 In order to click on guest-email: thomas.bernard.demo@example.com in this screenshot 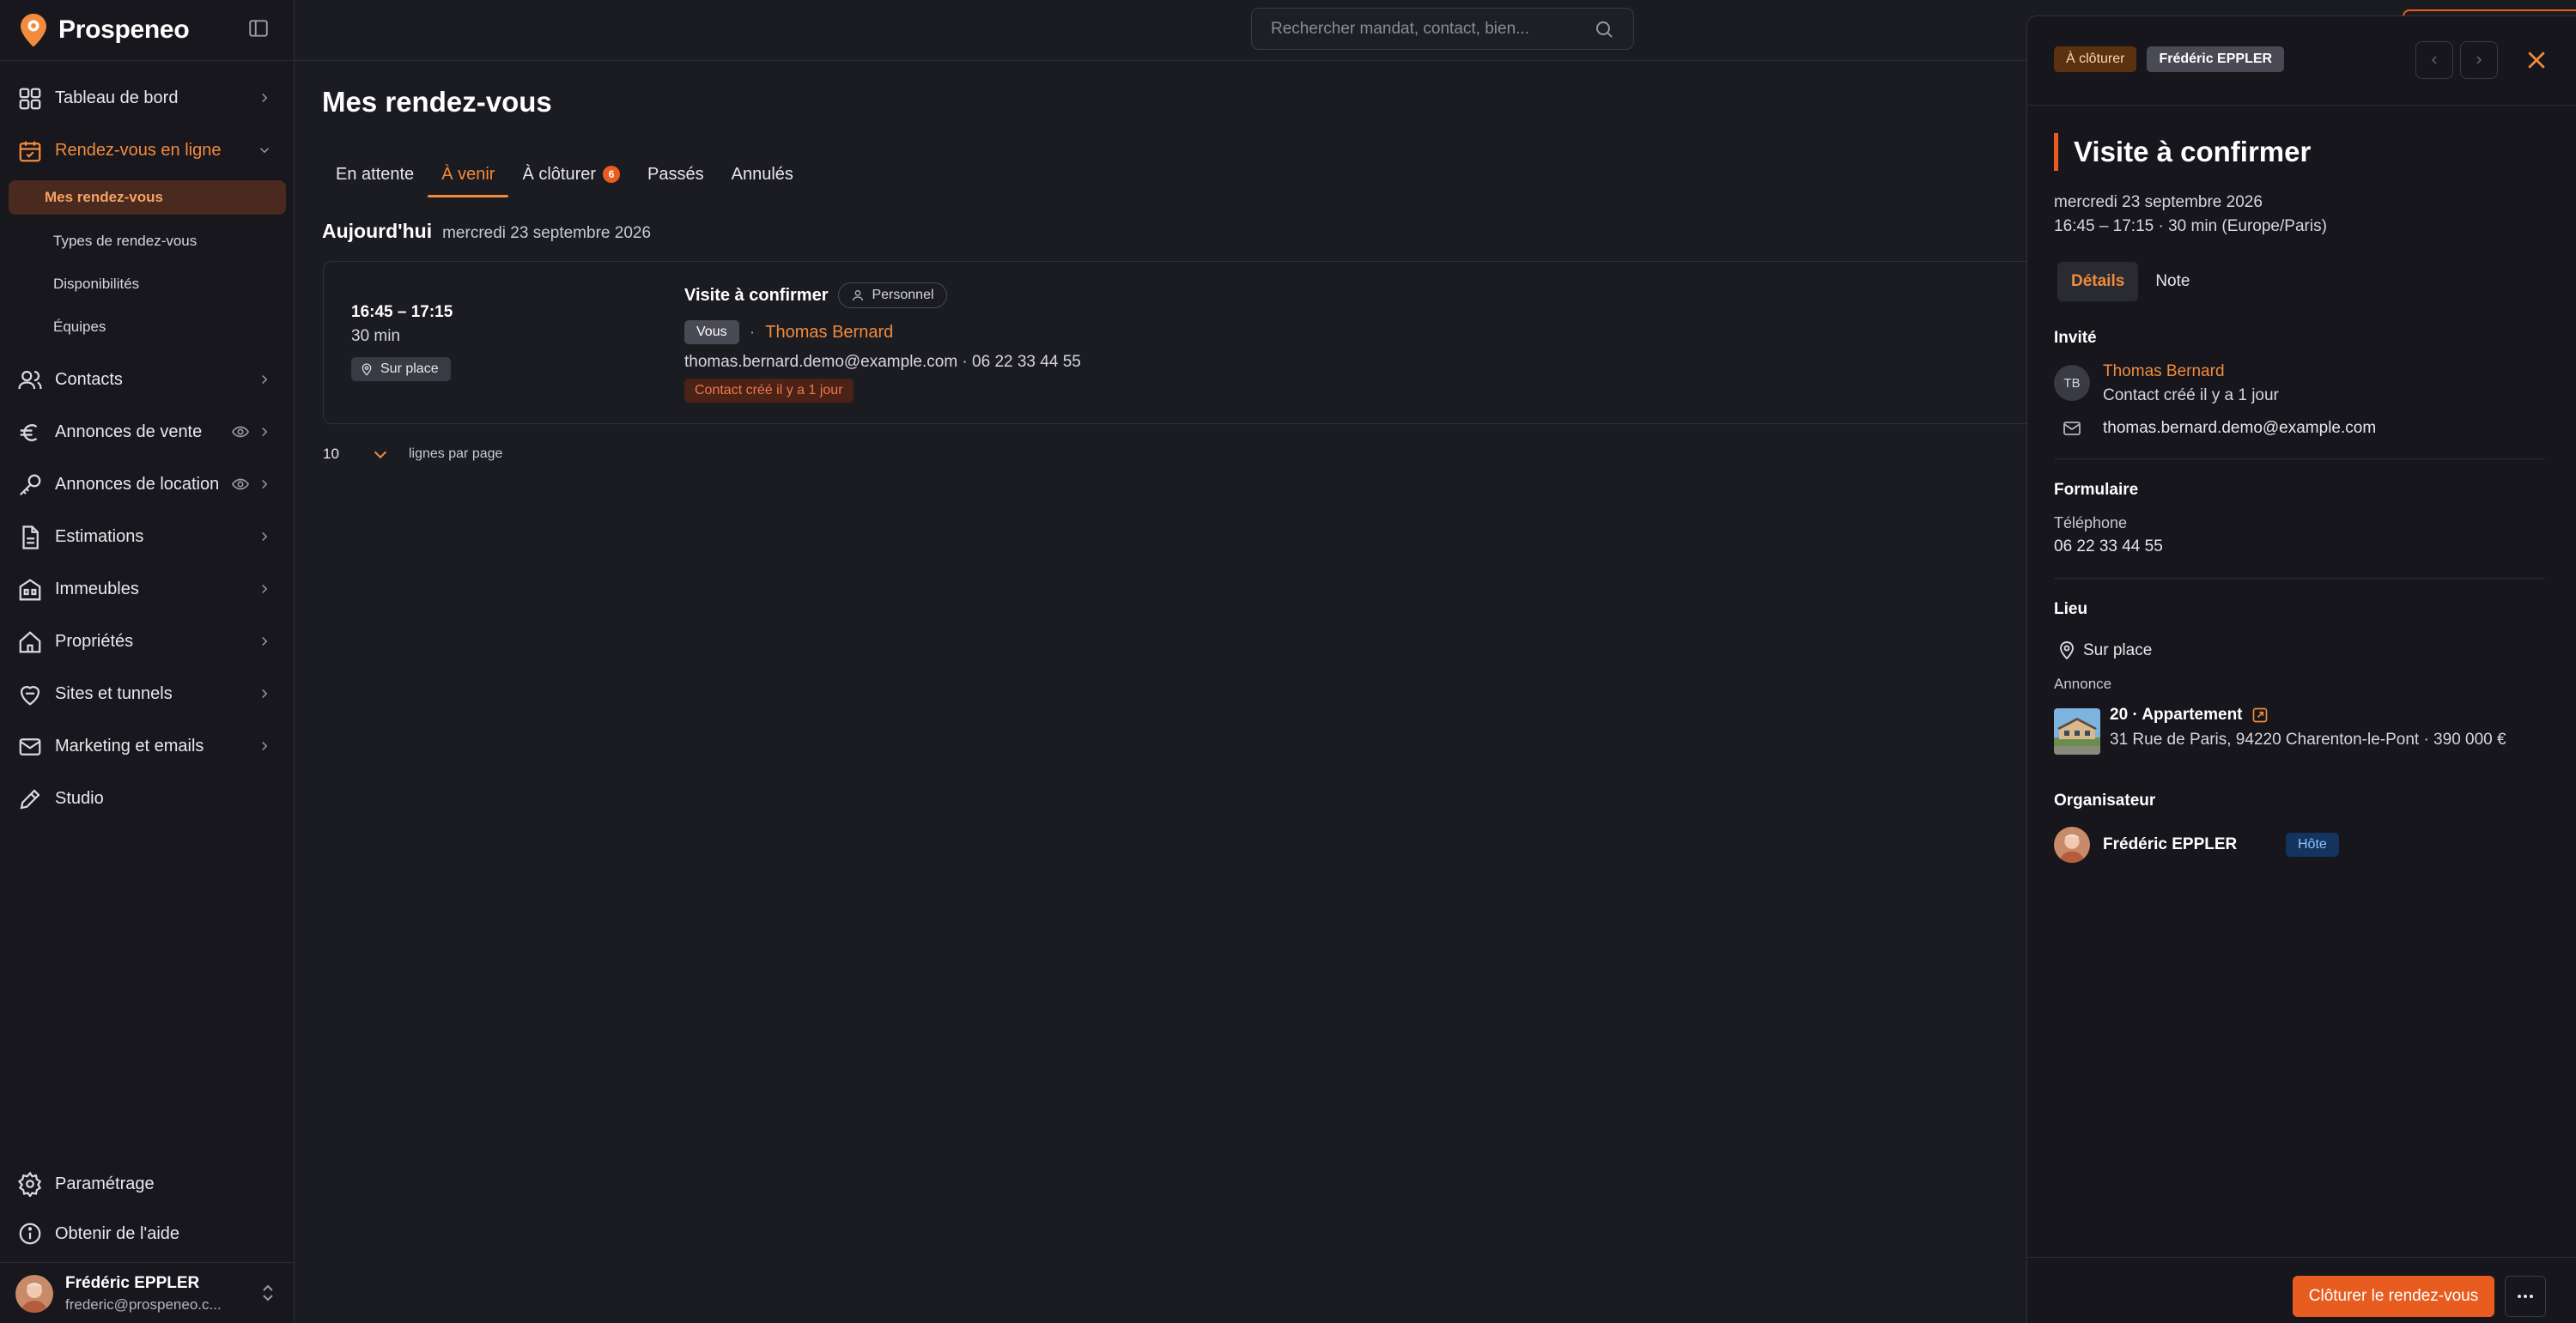, I will do `click(2239, 428)`.